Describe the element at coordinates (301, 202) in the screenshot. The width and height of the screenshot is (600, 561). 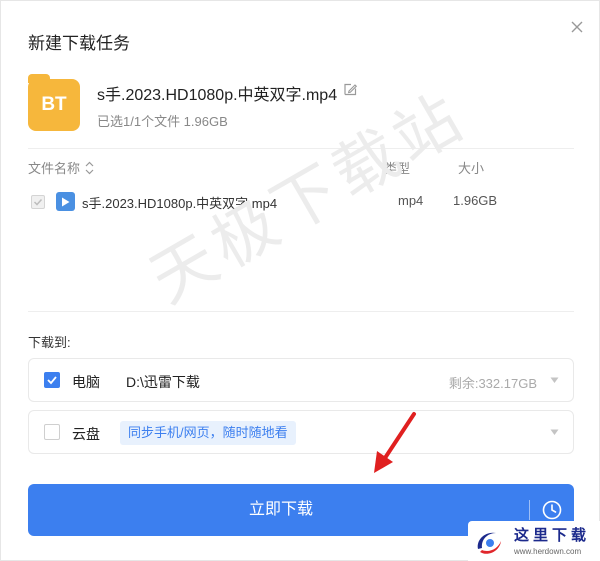
I see `file-row: s手.2023.HD1080p.中英双字.mp4 mp4 1.96GB` at that location.